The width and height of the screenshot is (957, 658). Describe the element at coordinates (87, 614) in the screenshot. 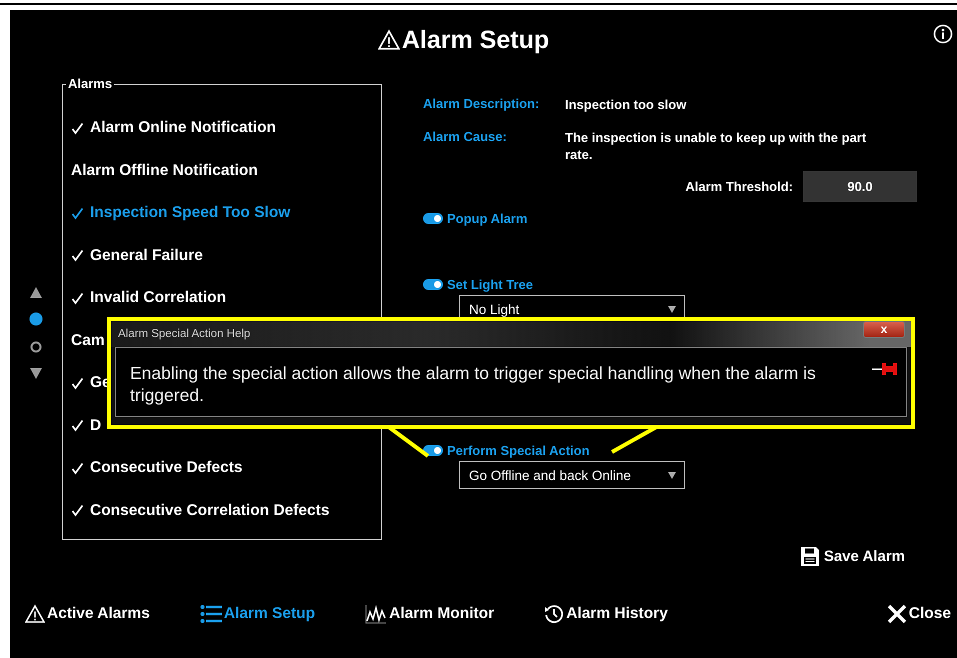

I see `nav-tab: Active Alarms` at that location.